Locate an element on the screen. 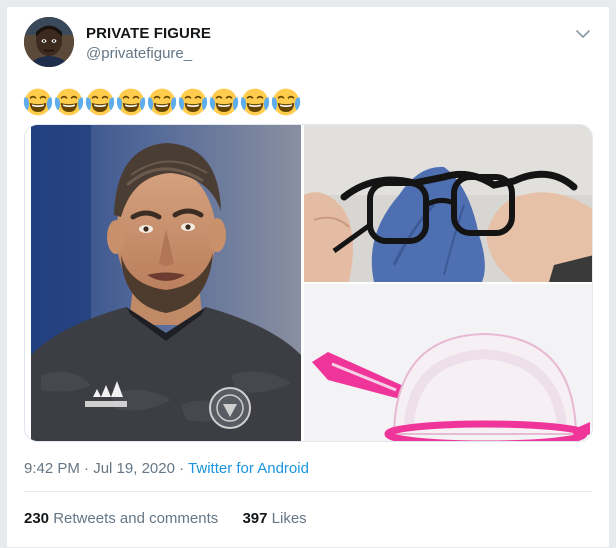 The image size is (616, 548). tweet-date: Jul 19, 2020 is located at coordinates (134, 468).